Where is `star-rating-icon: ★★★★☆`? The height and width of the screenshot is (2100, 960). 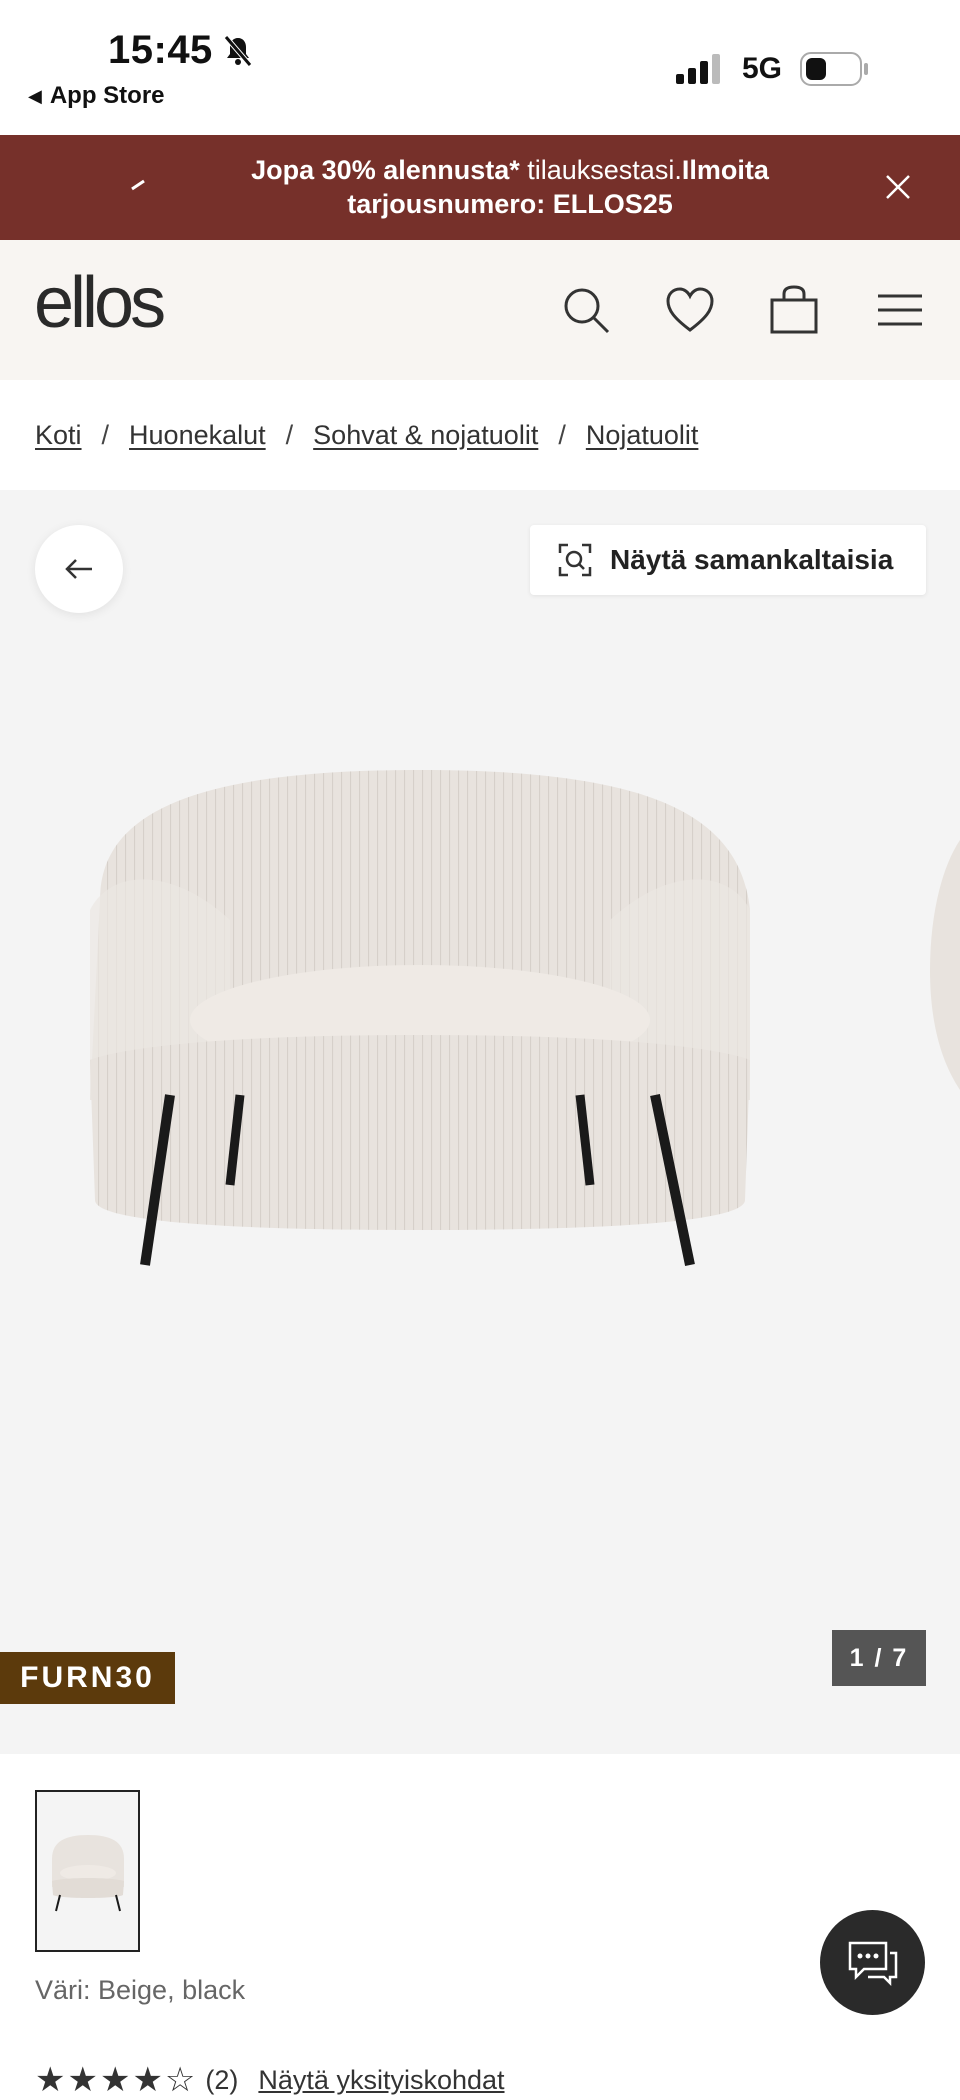 star-rating-icon: ★★★★☆ is located at coordinates (116, 2080).